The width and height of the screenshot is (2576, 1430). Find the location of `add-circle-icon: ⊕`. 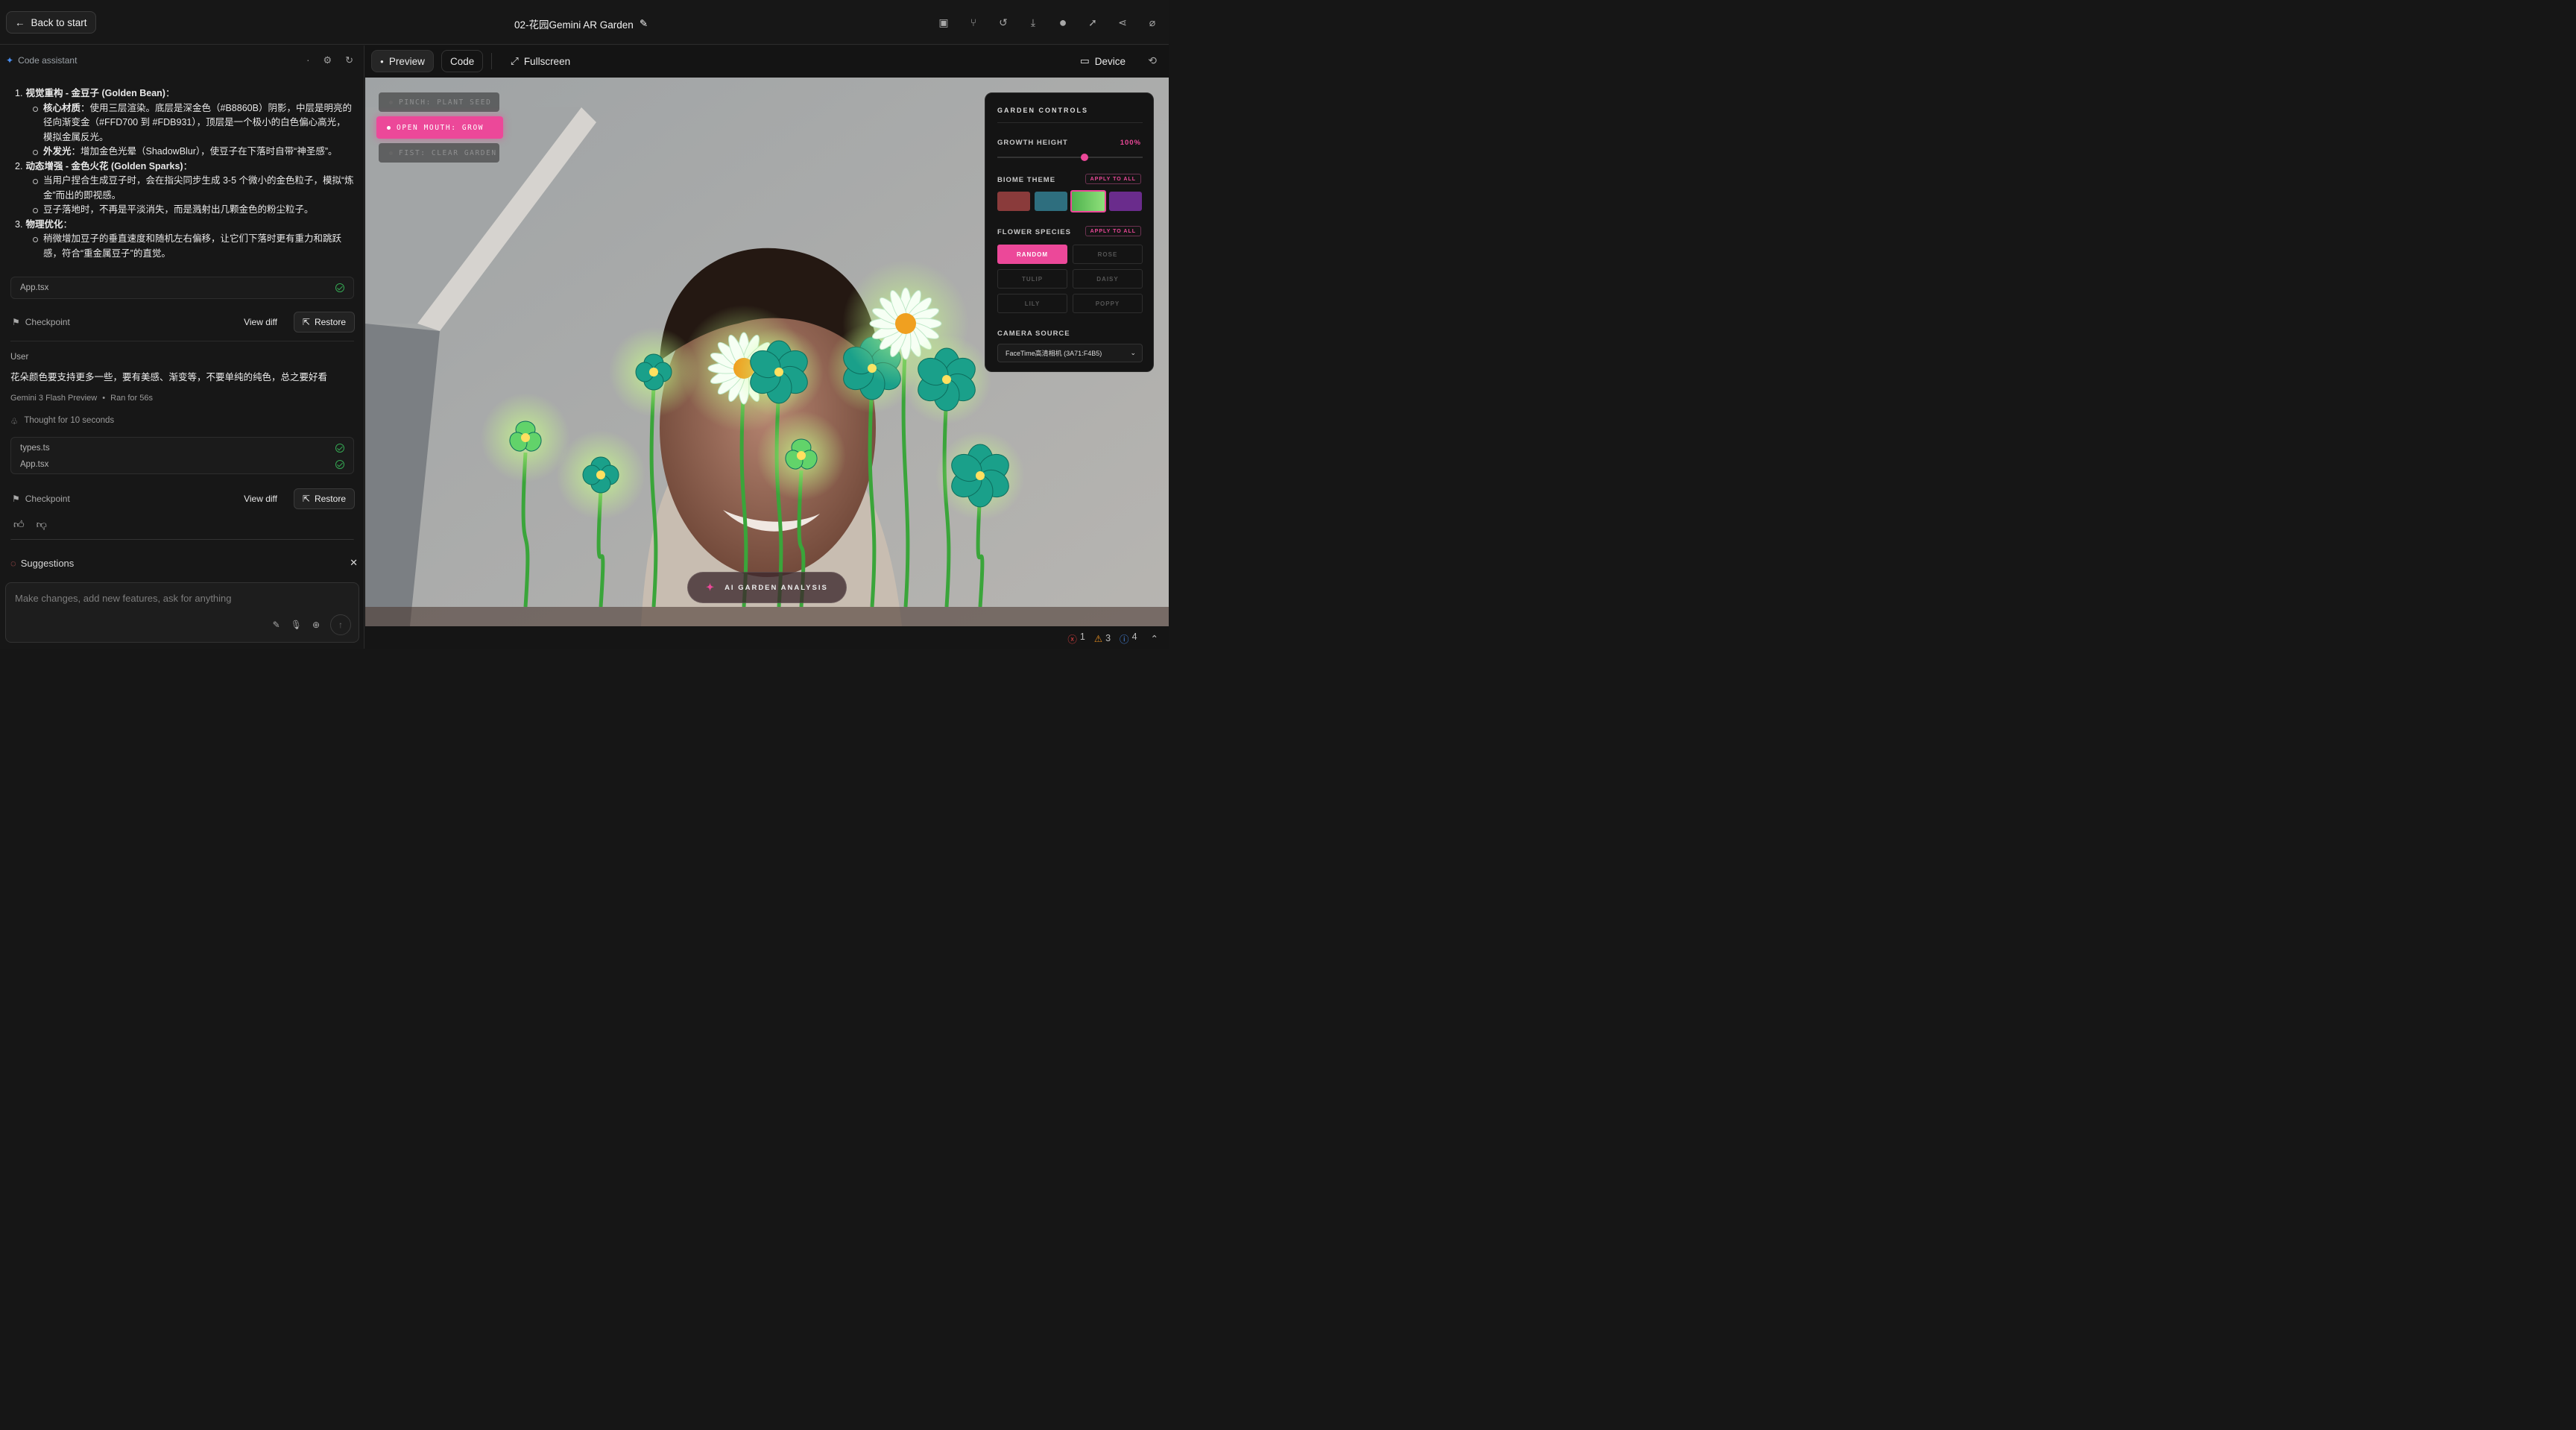

add-circle-icon: ⊕ is located at coordinates (316, 625).